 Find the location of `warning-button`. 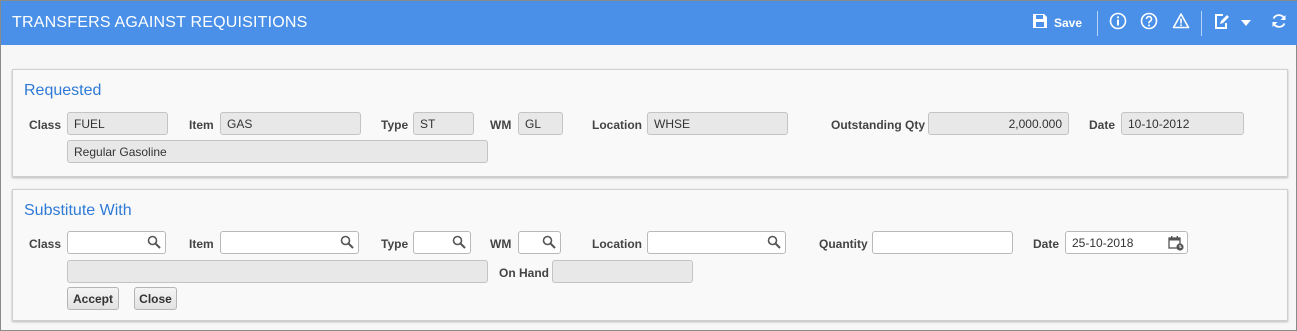

warning-button is located at coordinates (1181, 23).